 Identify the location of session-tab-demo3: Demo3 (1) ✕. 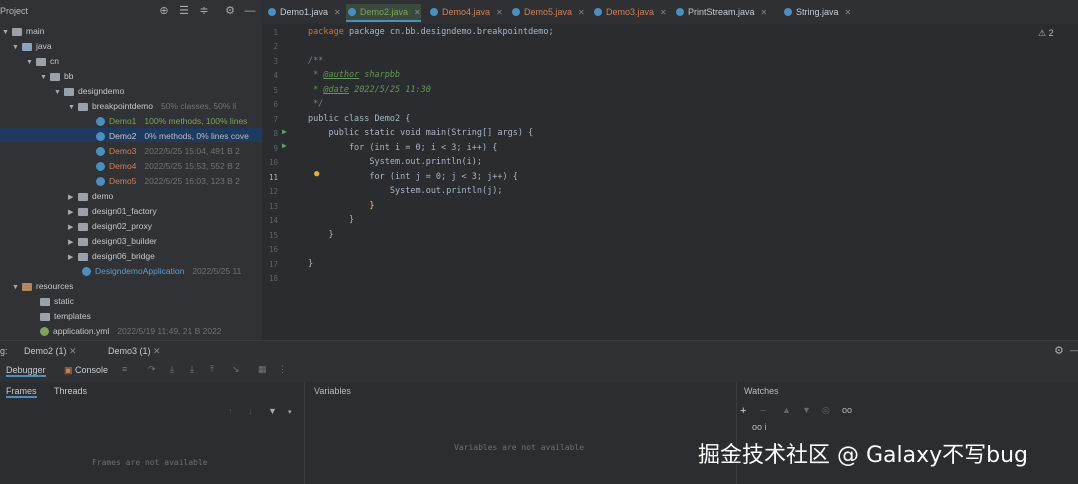
(134, 351).